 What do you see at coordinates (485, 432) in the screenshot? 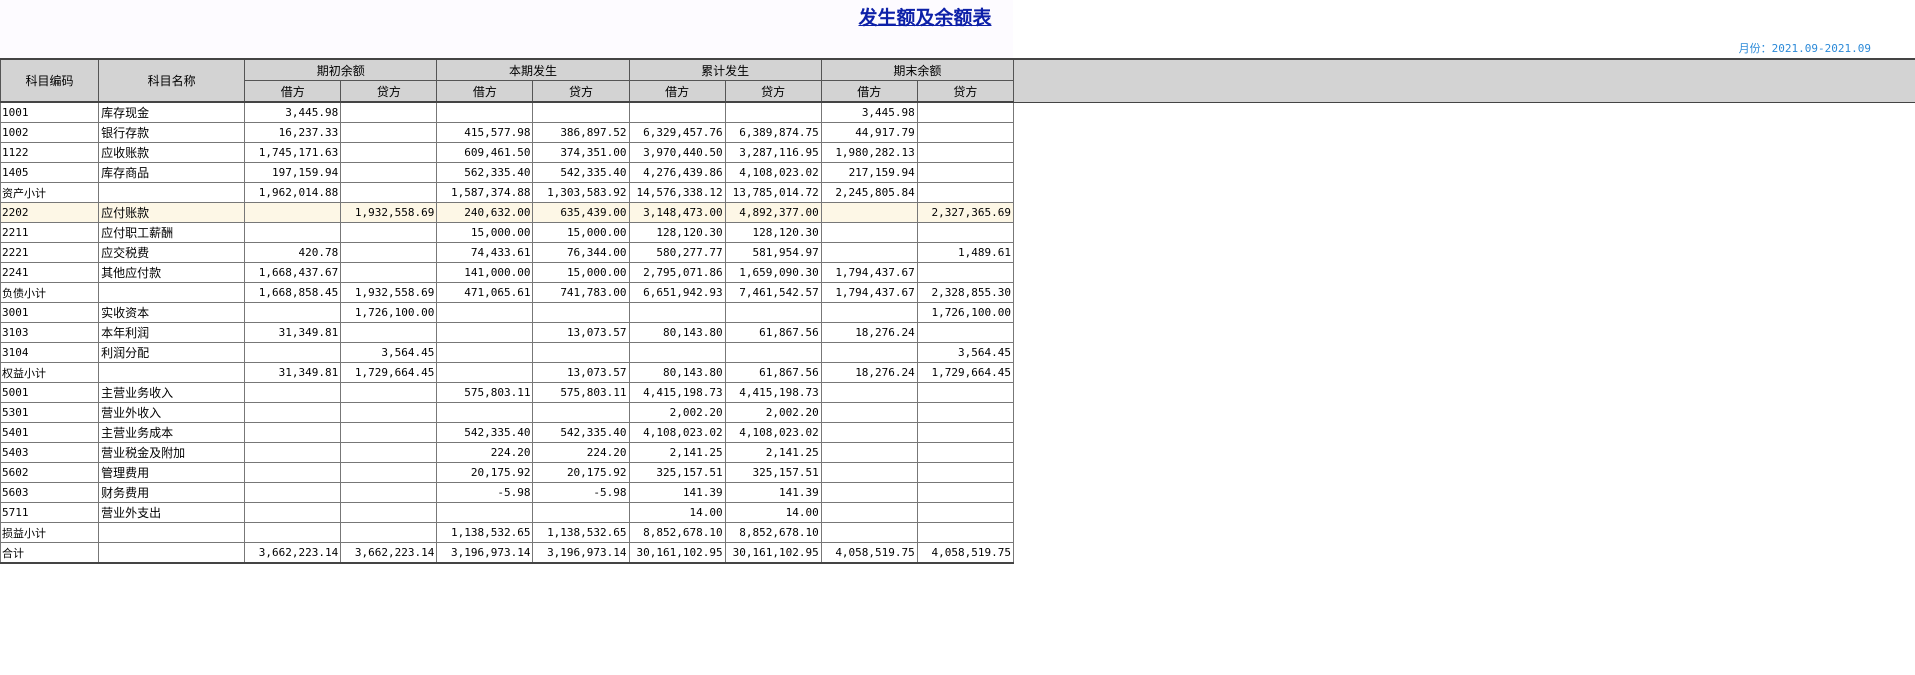
I see `debit-amount-cell: 542,335.40` at bounding box center [485, 432].